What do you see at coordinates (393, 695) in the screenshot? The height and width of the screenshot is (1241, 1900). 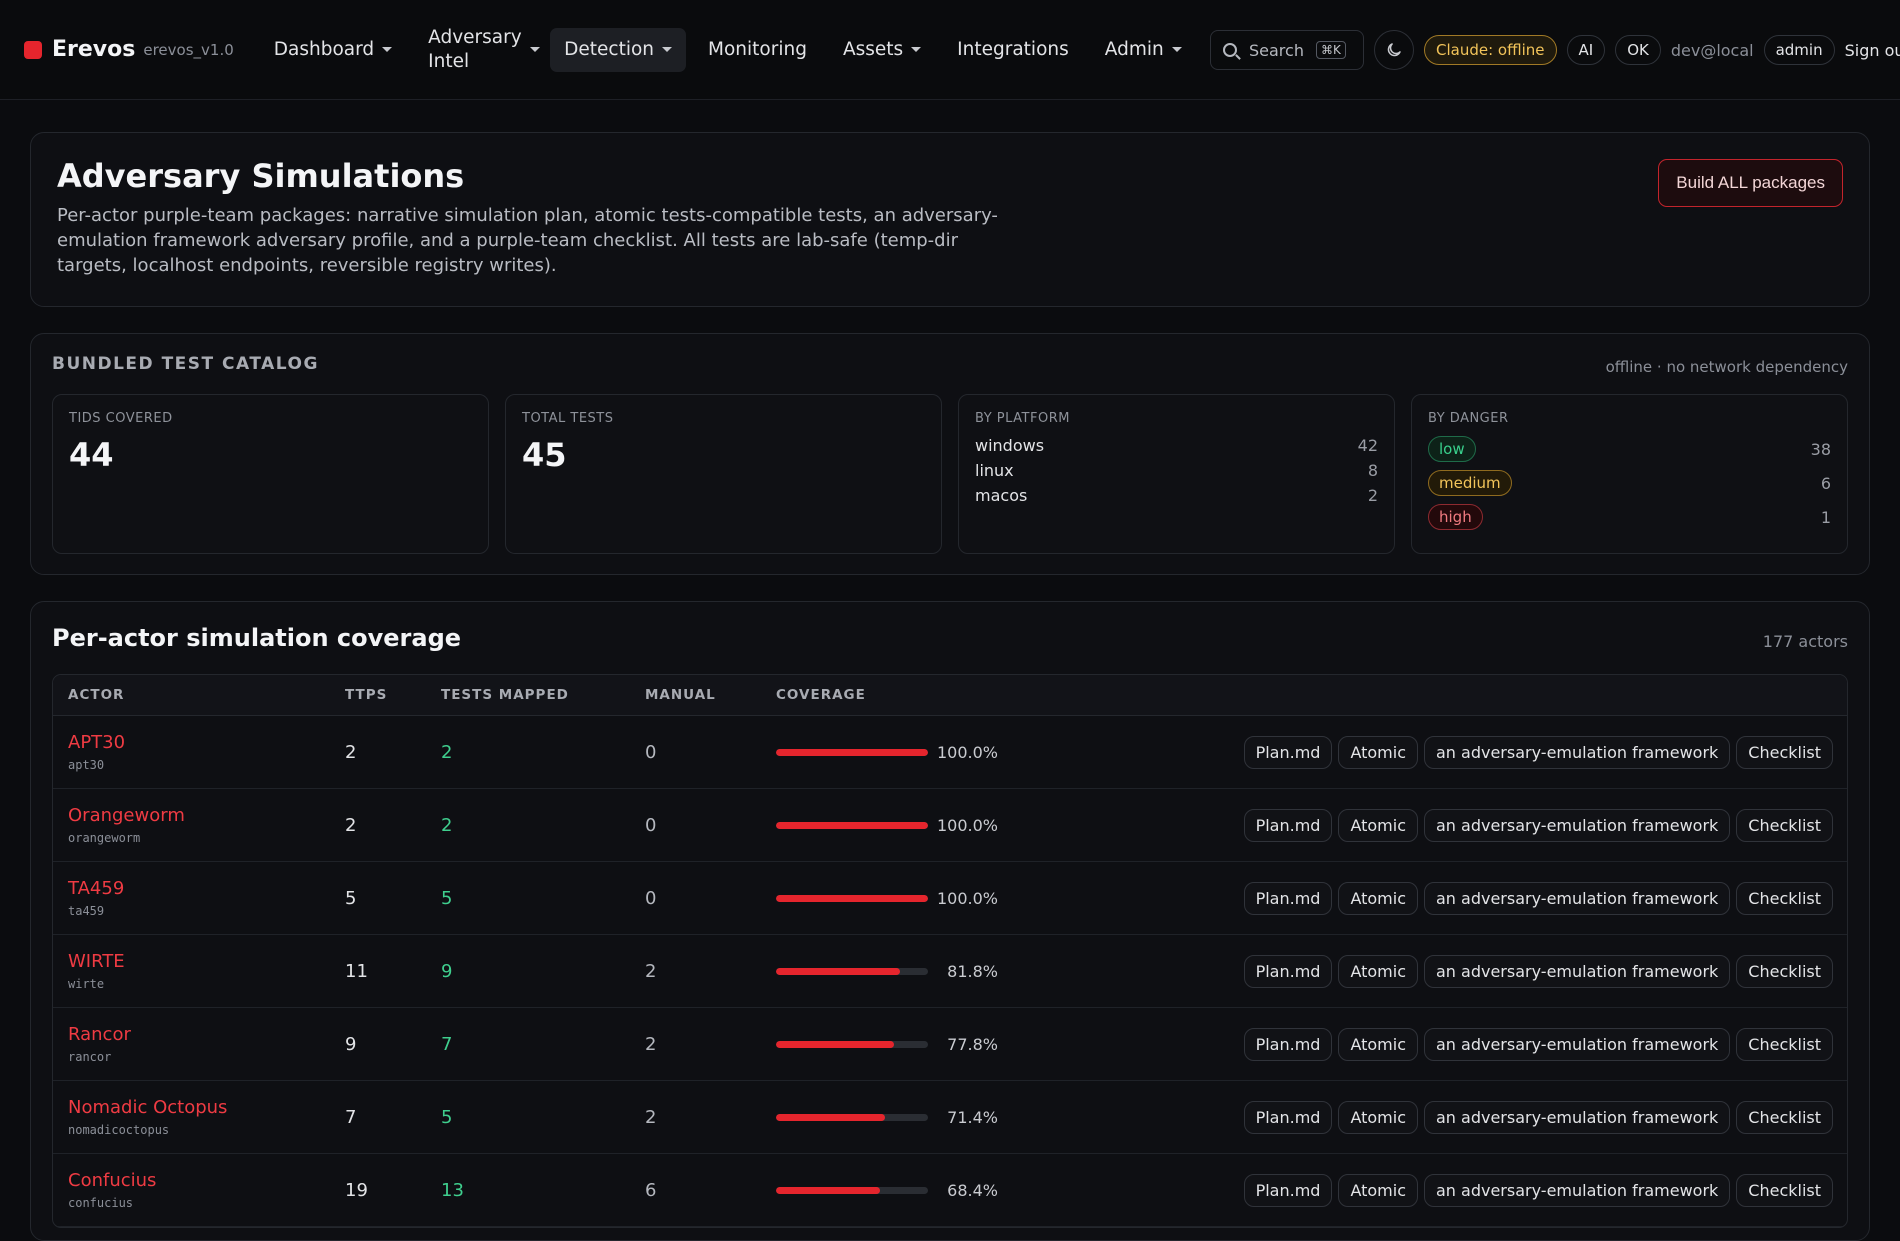 I see `col-ttps: TTPS` at bounding box center [393, 695].